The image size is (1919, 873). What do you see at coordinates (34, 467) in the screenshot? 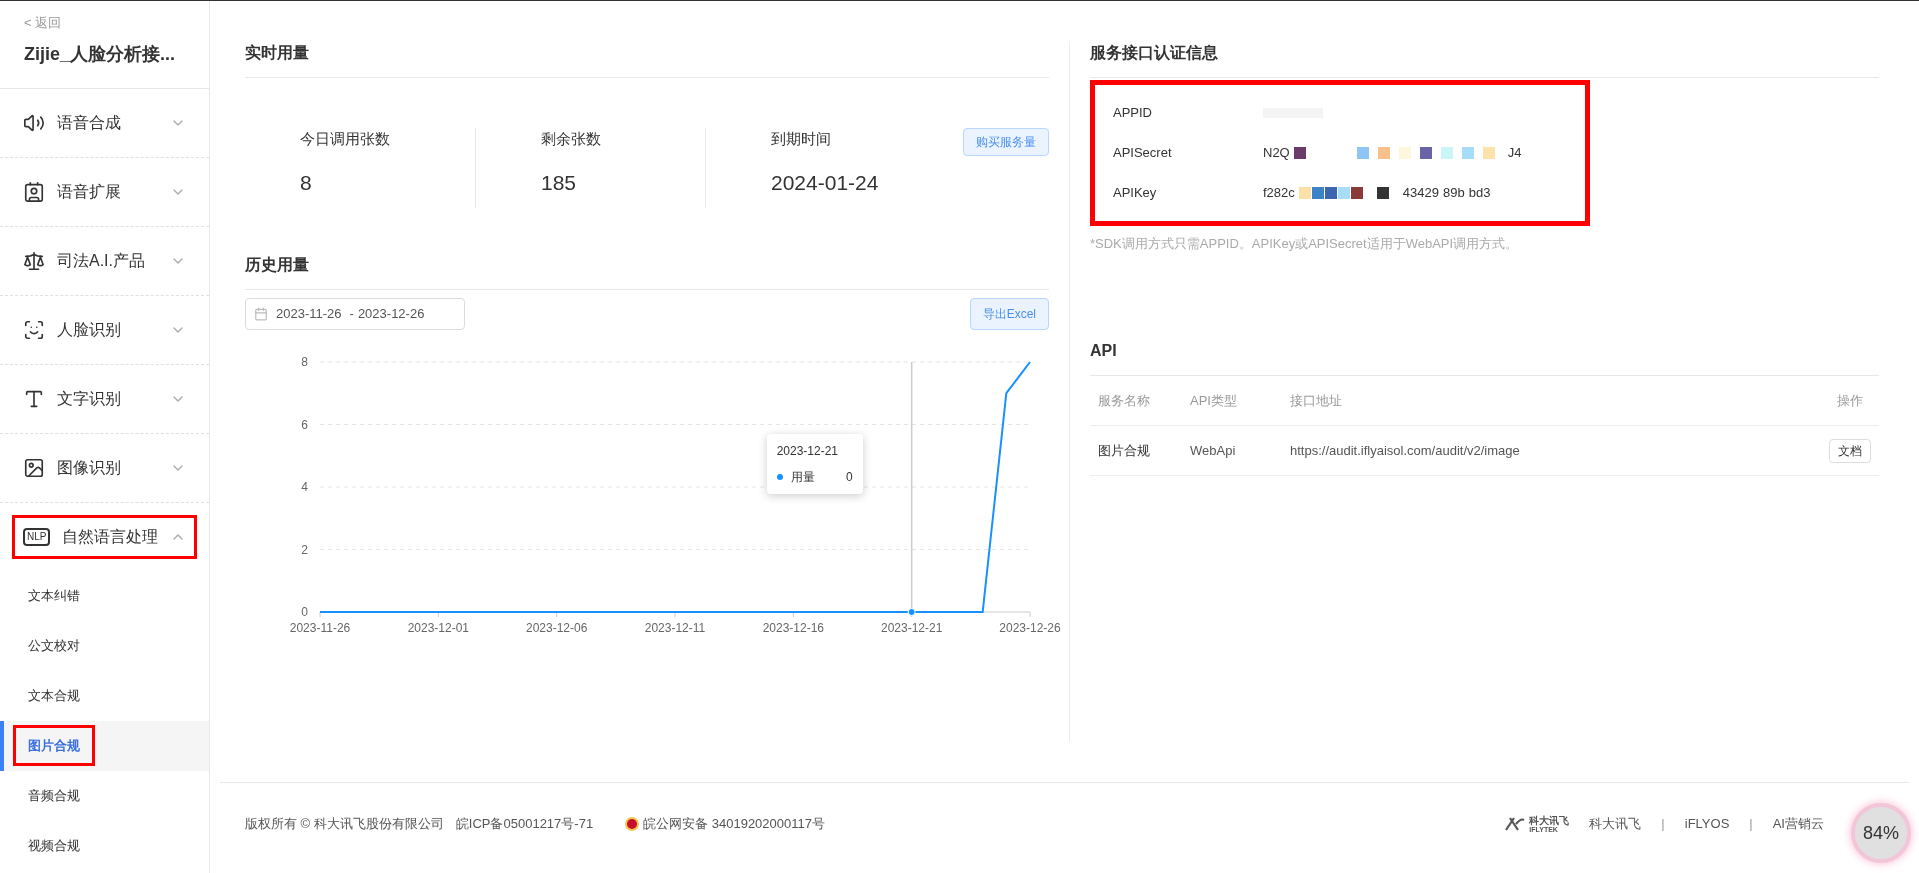
I see `image-icon` at bounding box center [34, 467].